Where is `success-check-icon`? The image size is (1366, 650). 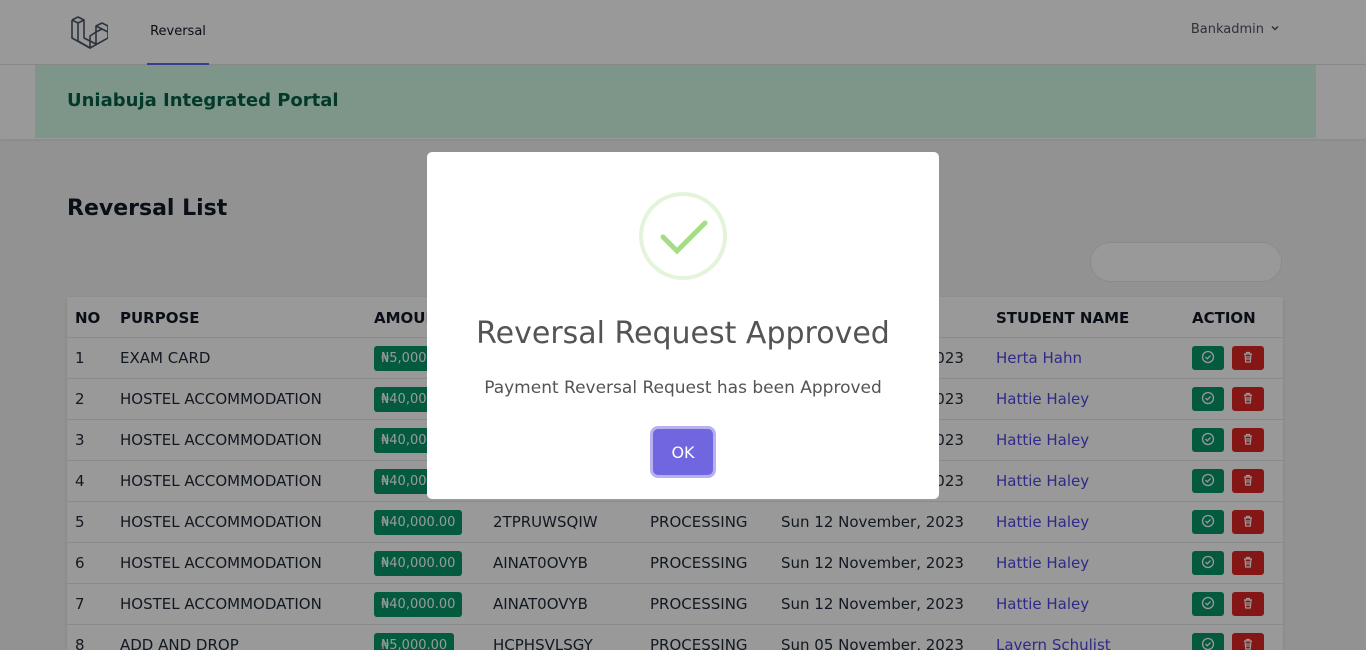 success-check-icon is located at coordinates (683, 236).